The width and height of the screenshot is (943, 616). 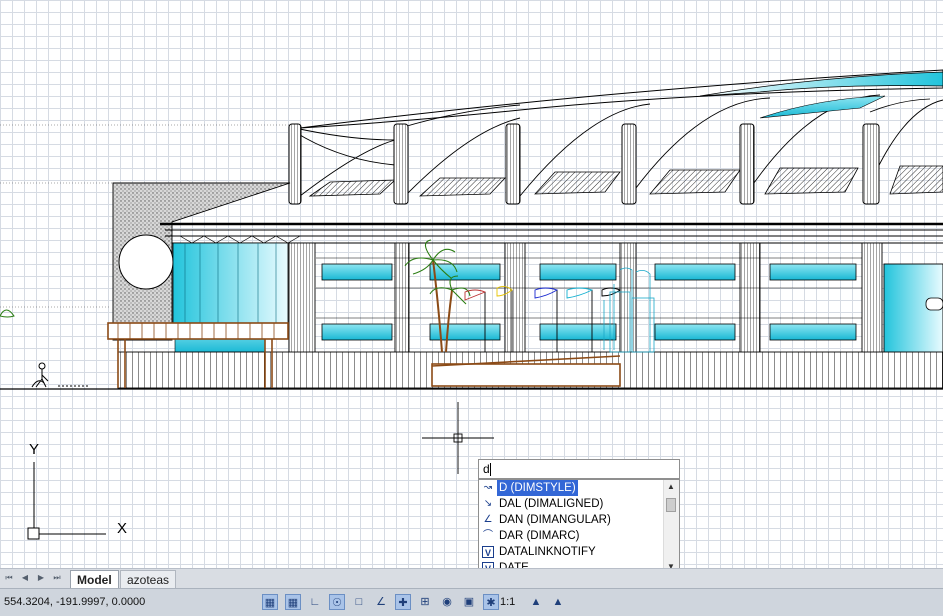 I want to click on layout-tab-bar: ⏮ ◀ ▶ ⏭ Model azoteas, so click(x=471, y=578).